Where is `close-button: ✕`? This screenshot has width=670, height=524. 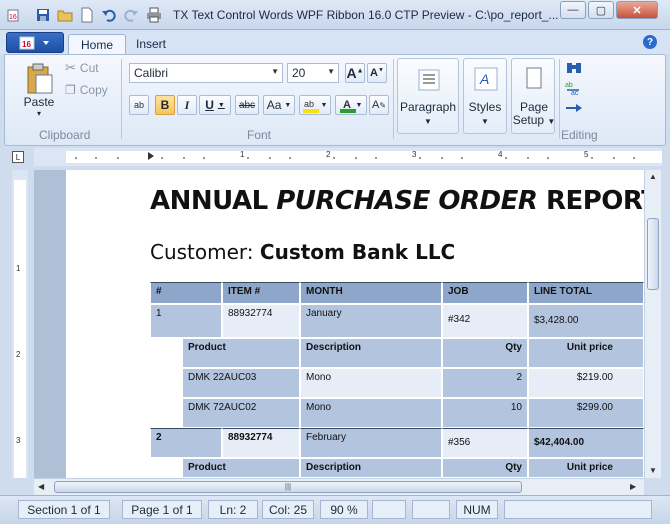 close-button: ✕ is located at coordinates (637, 10).